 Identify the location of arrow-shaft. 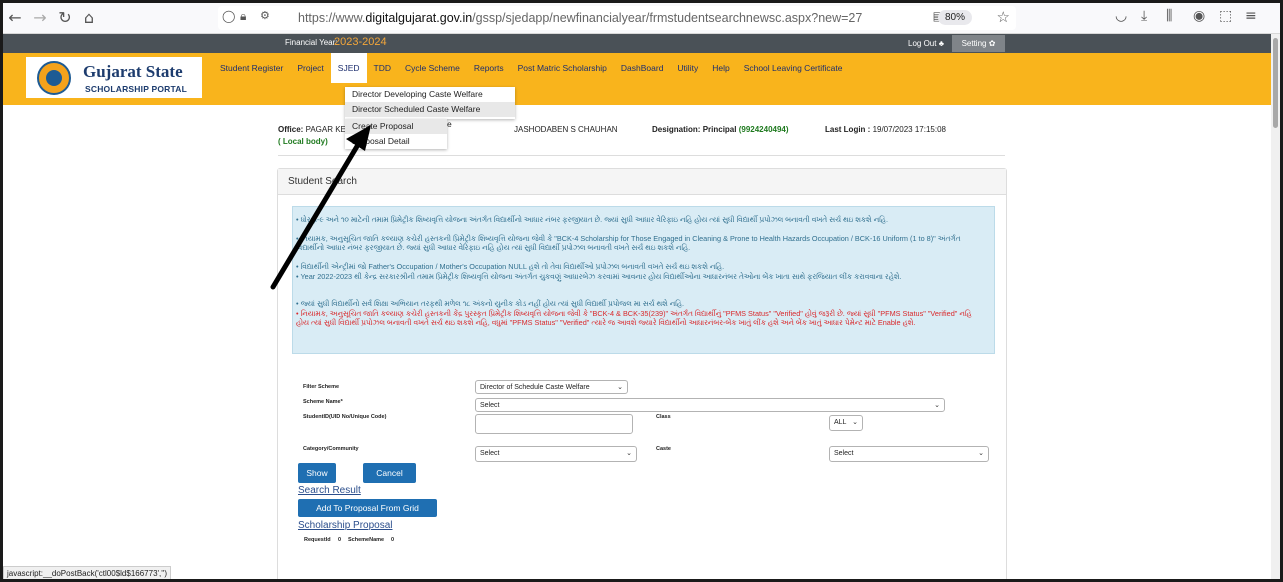
(316, 215).